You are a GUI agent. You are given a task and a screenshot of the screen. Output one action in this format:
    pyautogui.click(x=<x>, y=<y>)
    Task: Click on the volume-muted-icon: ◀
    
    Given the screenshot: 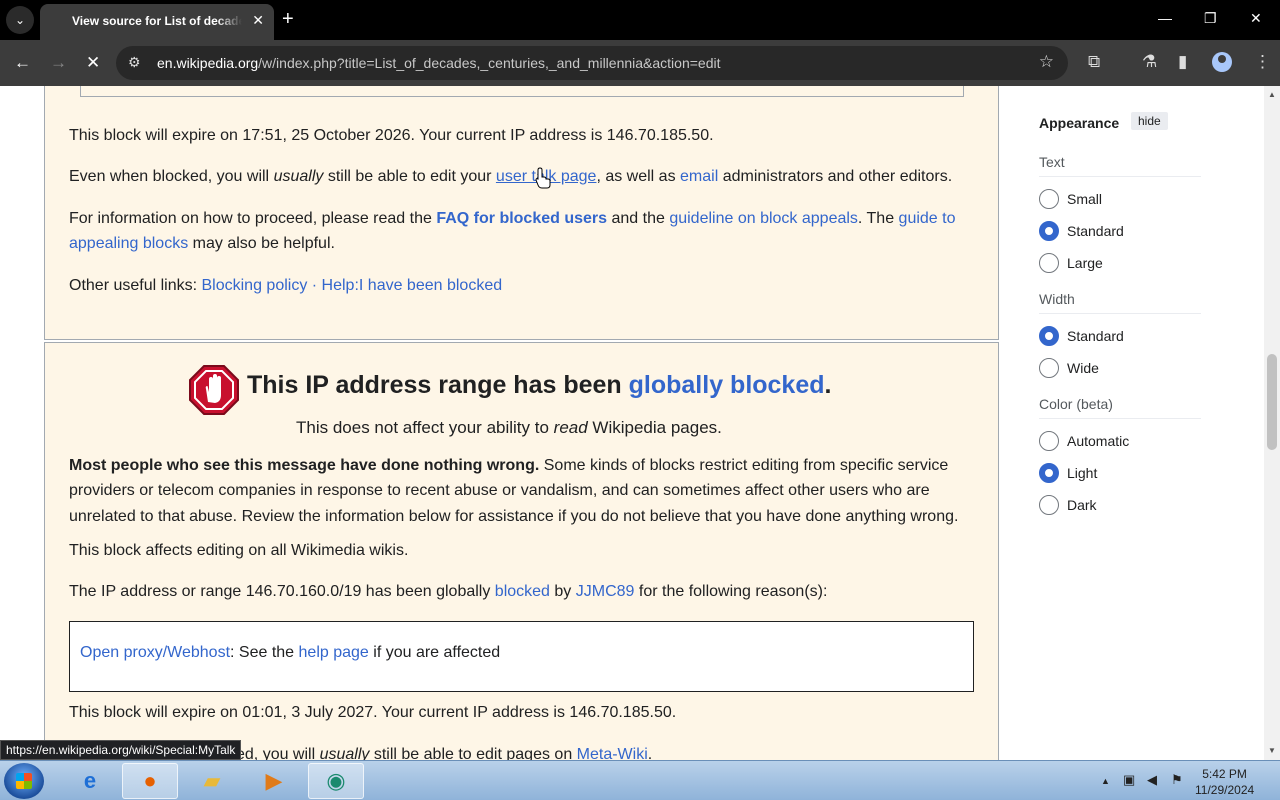 What is the action you would take?
    pyautogui.click(x=1152, y=780)
    